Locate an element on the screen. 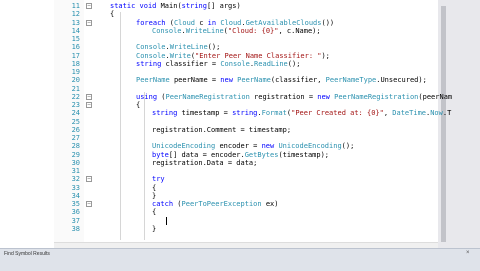 The width and height of the screenshot is (480, 271). line-number: 21 is located at coordinates (75, 88).